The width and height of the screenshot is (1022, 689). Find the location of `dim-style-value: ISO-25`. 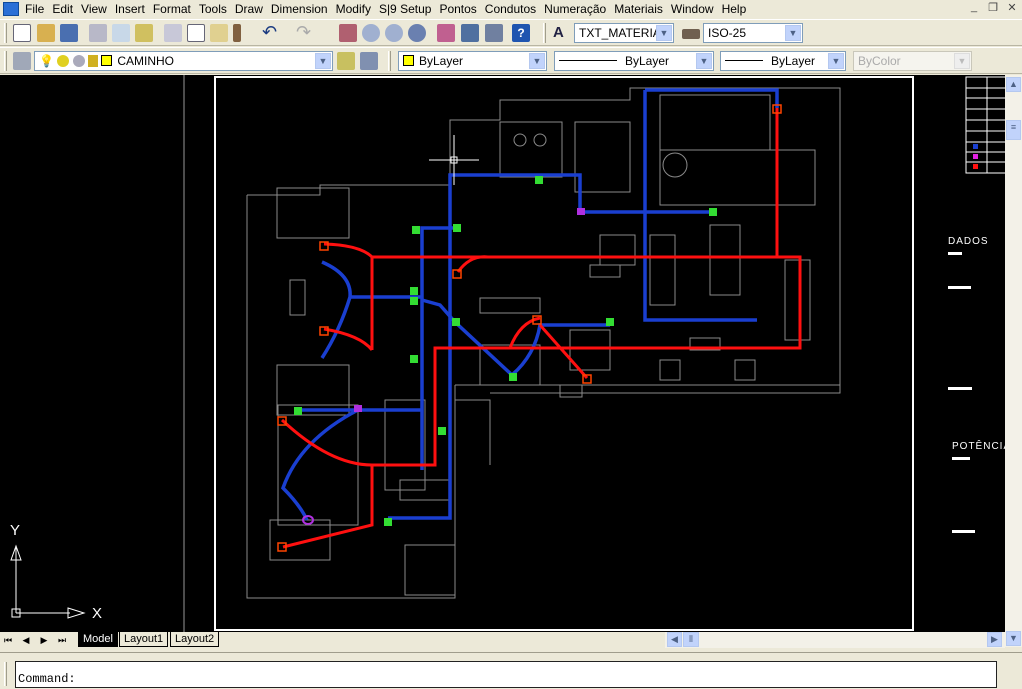

dim-style-value: ISO-25 is located at coordinates (727, 33).